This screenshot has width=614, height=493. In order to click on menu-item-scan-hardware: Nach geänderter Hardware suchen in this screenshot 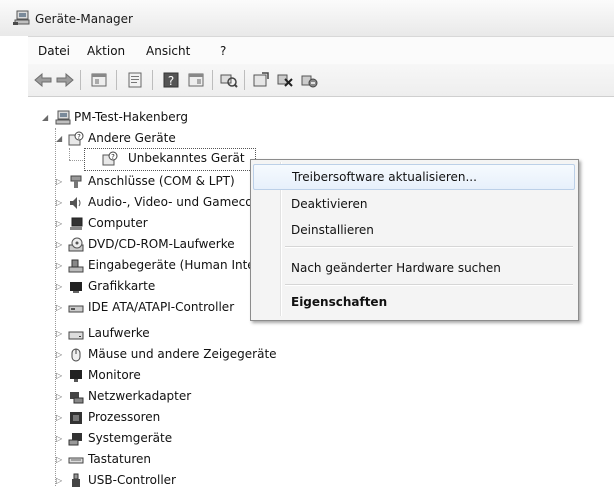, I will do `click(414, 268)`.